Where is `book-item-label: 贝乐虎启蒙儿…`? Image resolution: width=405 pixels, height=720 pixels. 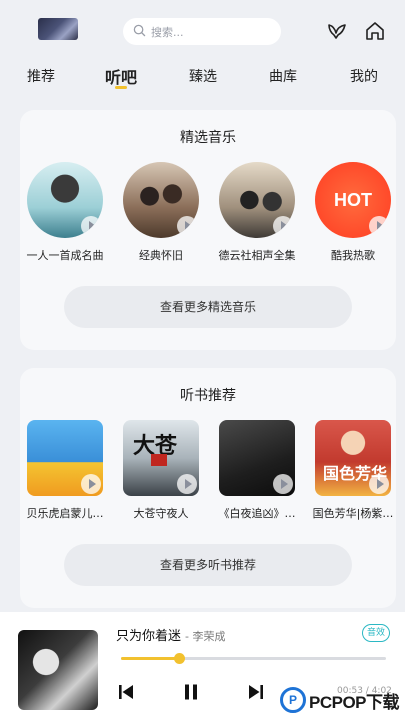
book-item-label: 贝乐虎启蒙儿… is located at coordinates (65, 513).